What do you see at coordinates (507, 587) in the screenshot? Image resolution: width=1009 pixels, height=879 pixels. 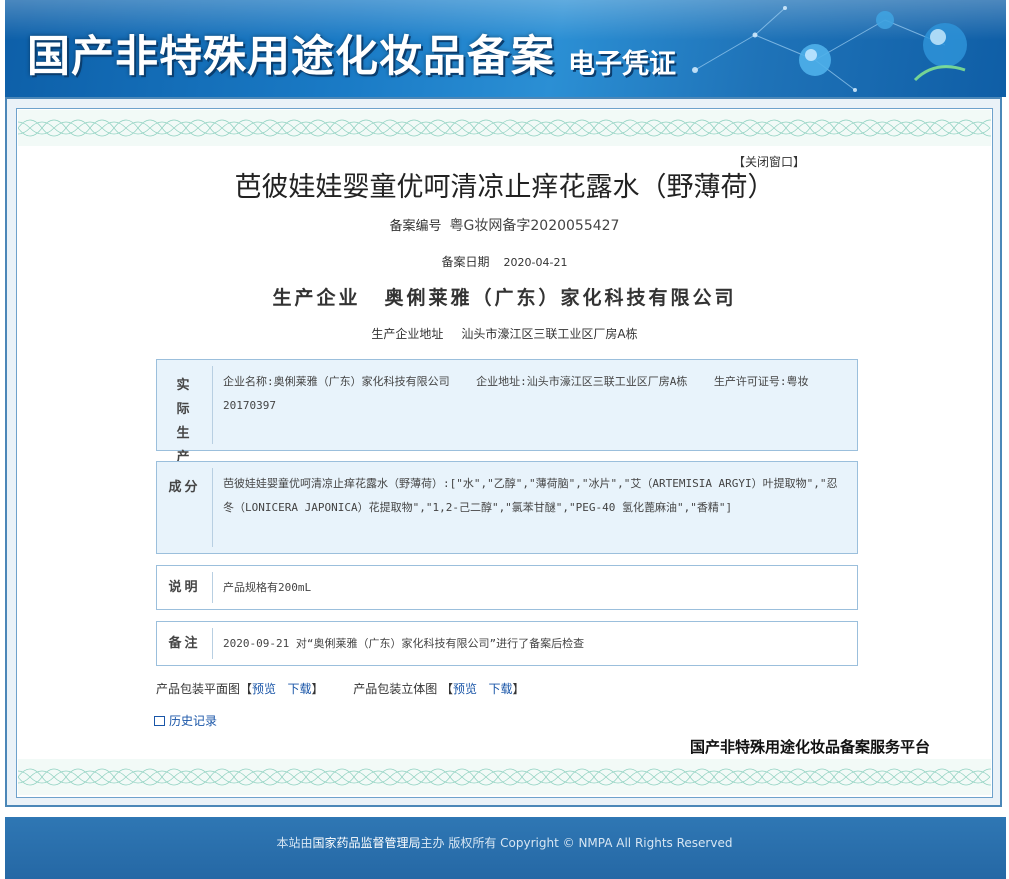 I see `description-section: 说明 产品规格有200mL` at bounding box center [507, 587].